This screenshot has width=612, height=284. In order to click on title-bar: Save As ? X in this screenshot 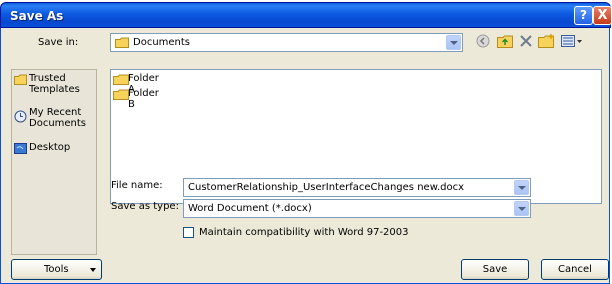, I will do `click(306, 15)`.